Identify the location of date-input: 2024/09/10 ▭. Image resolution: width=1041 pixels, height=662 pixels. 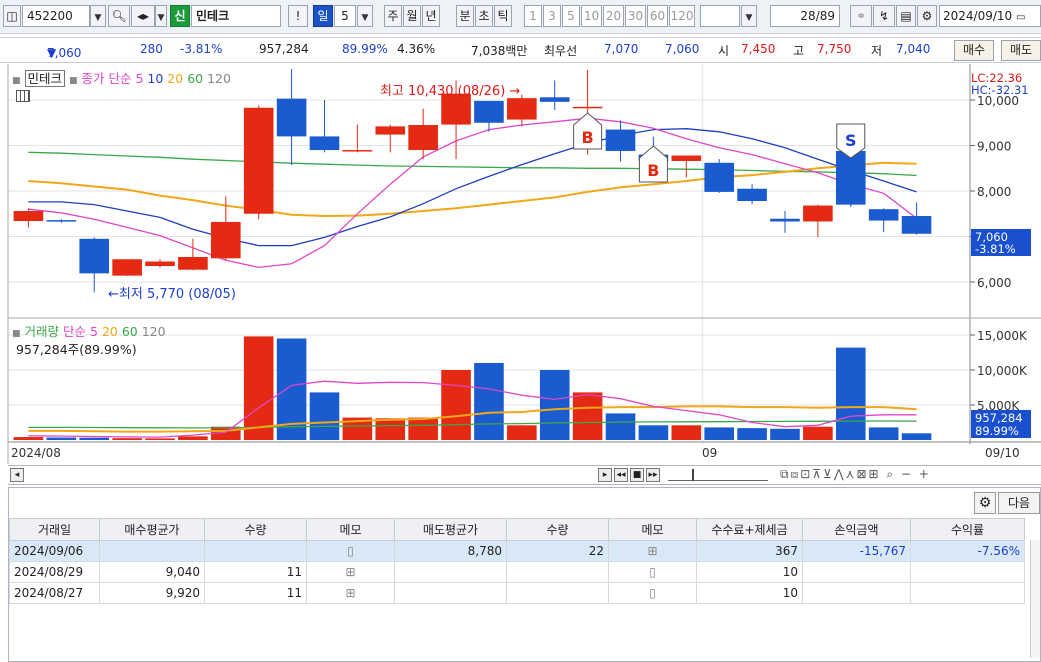
(990, 16).